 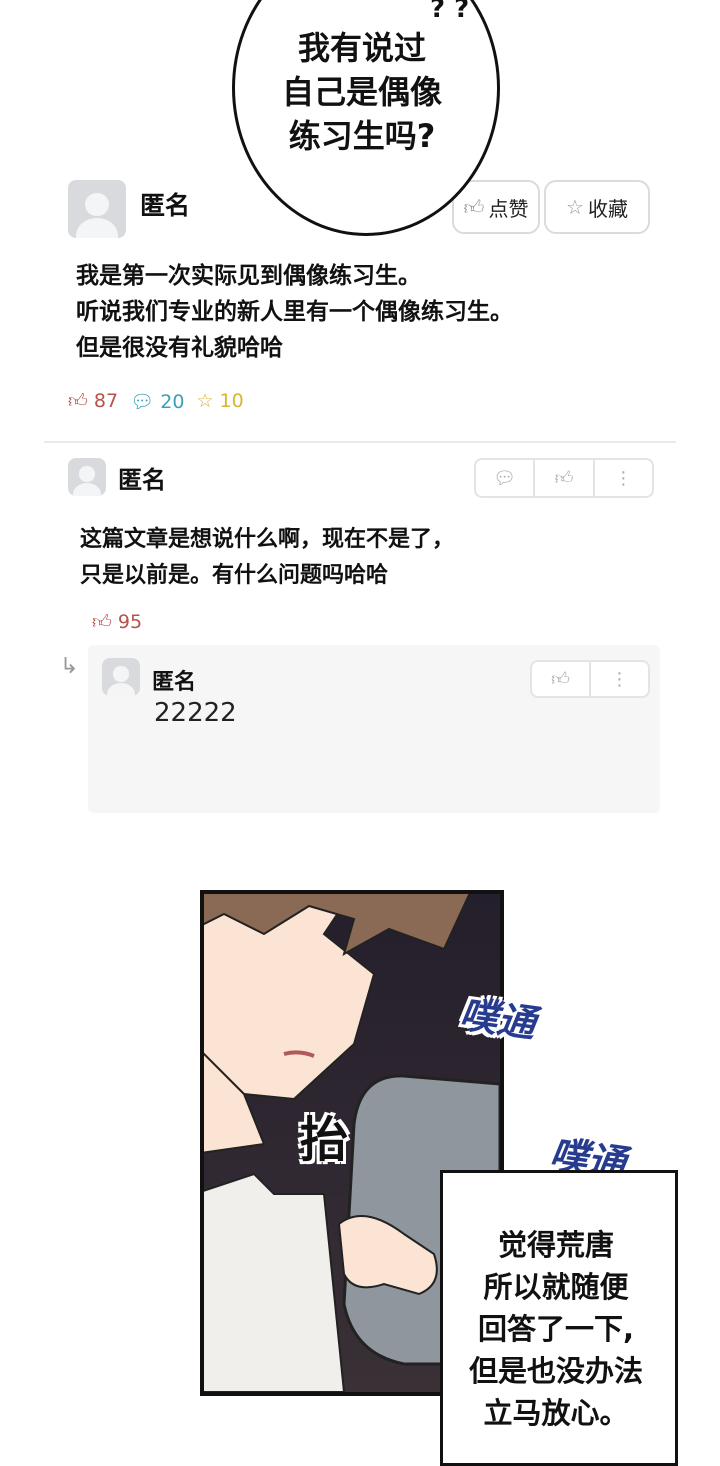 I want to click on speech-bubble-text: 我有说过 自己是偶像 练习生吗?, so click(x=362, y=92).